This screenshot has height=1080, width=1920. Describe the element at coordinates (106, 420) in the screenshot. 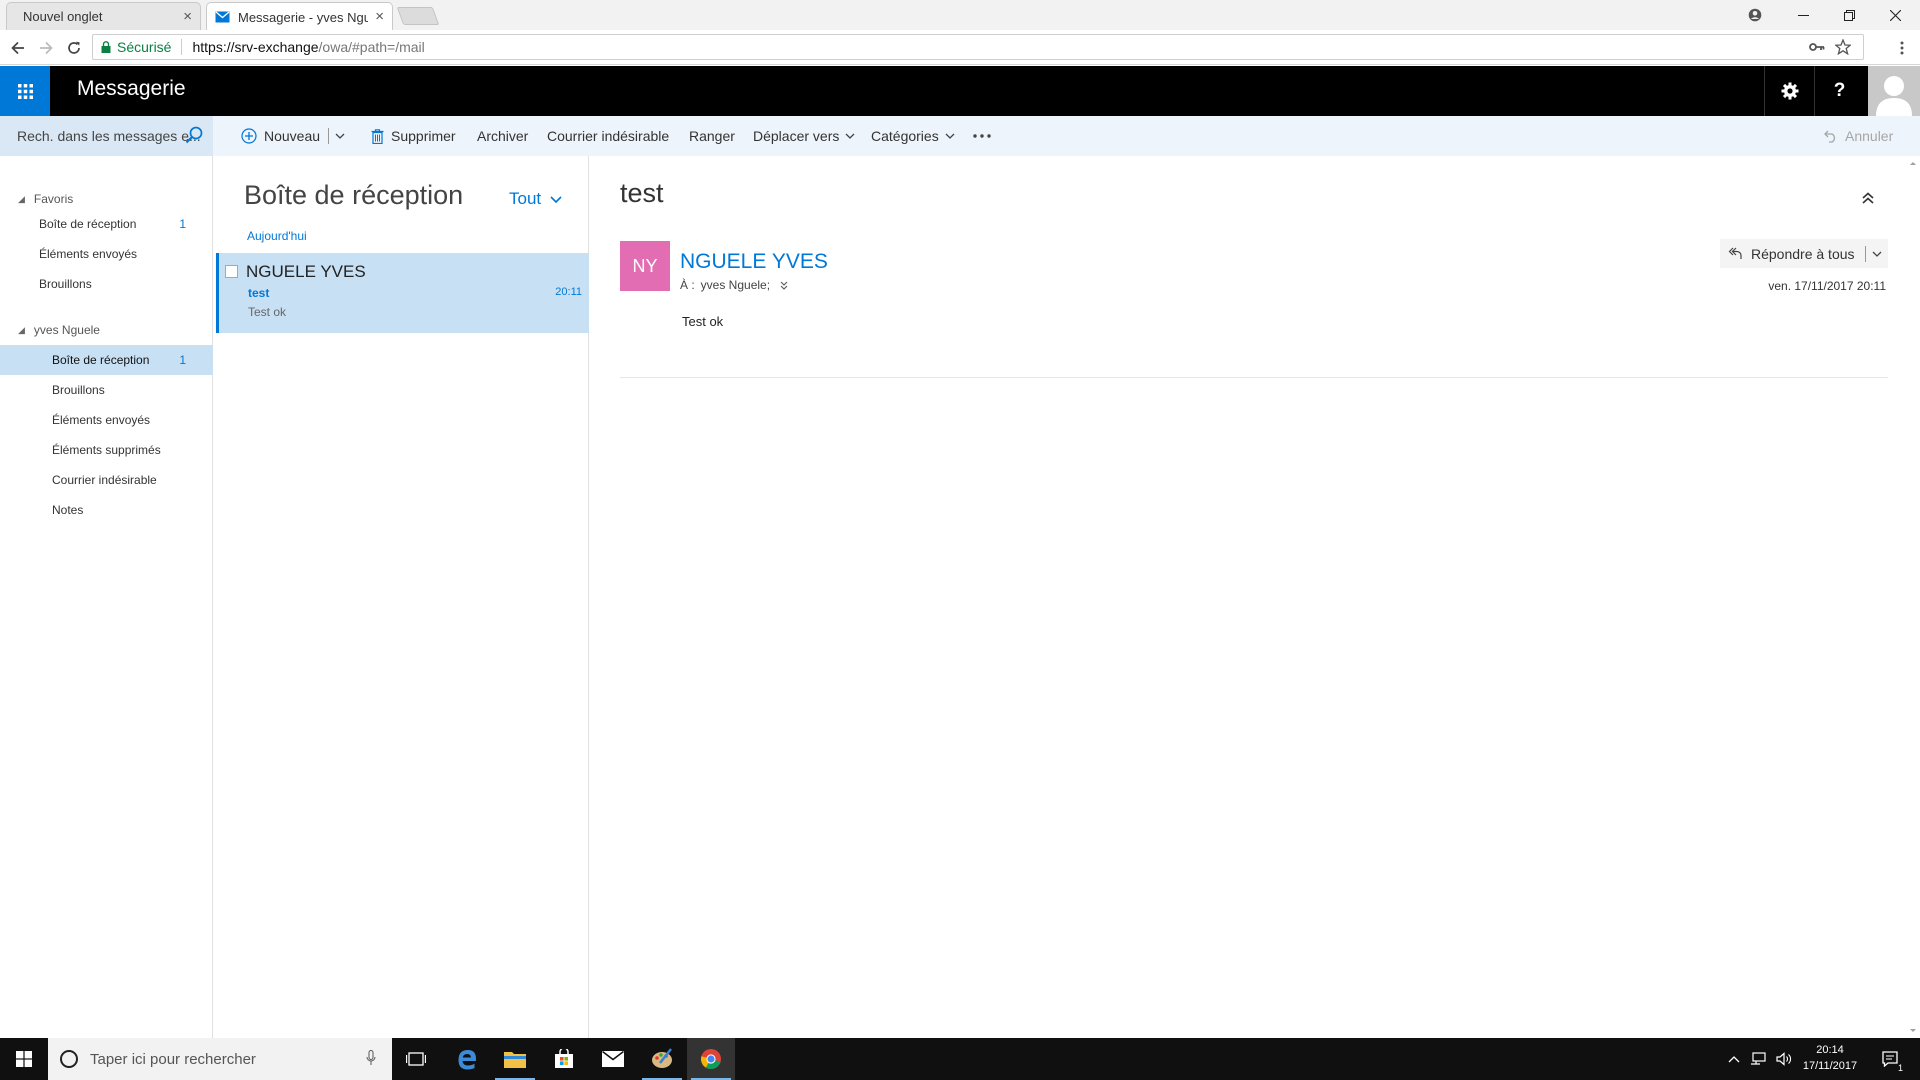

I see `folder-sent: Éléments envoyés` at that location.